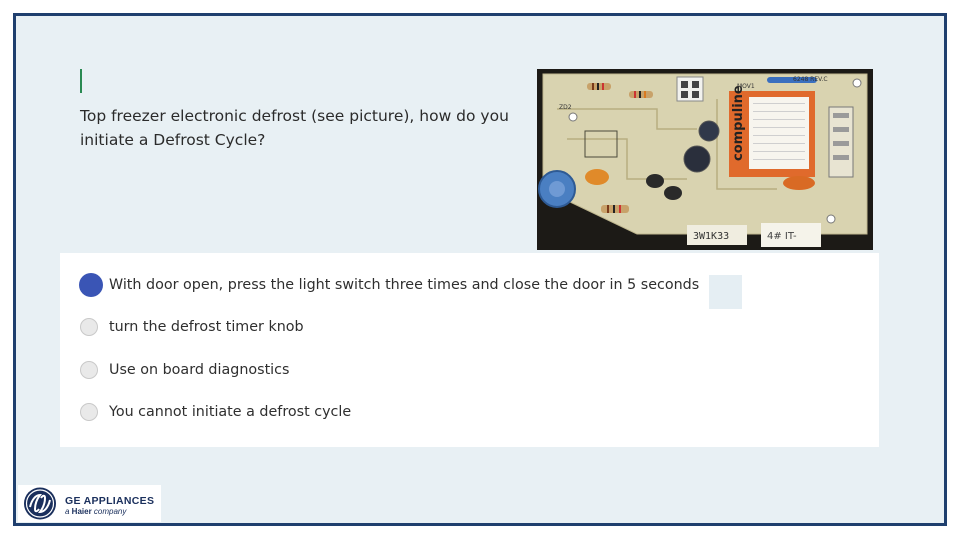 This screenshot has height=540, width=960. Describe the element at coordinates (91, 285) in the screenshot. I see `radio-selected-icon` at that location.